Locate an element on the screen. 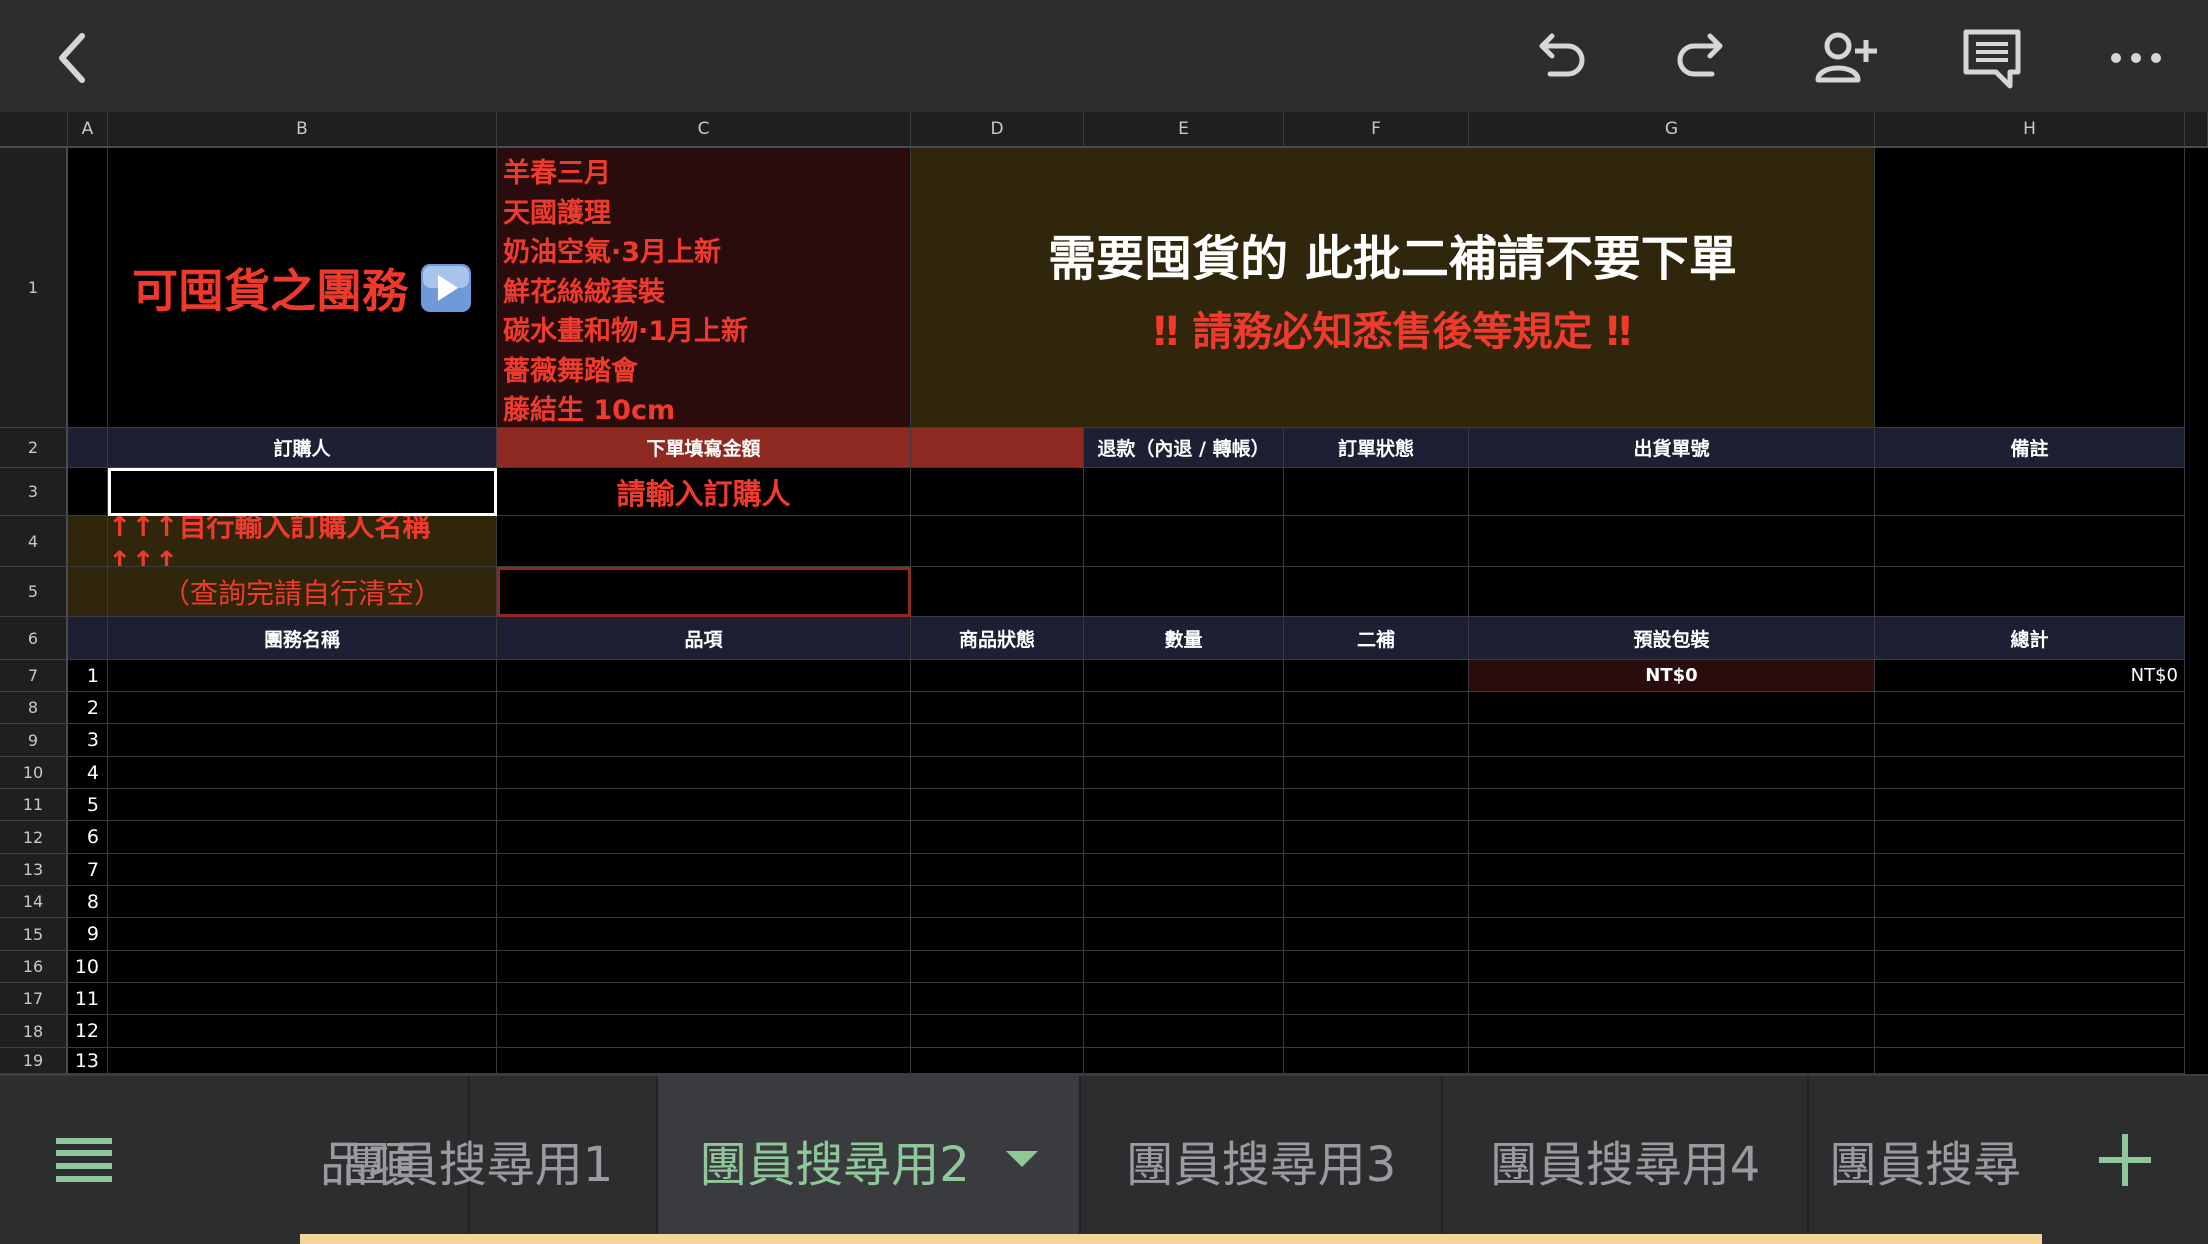  column-header-g: G is located at coordinates (1672, 130).